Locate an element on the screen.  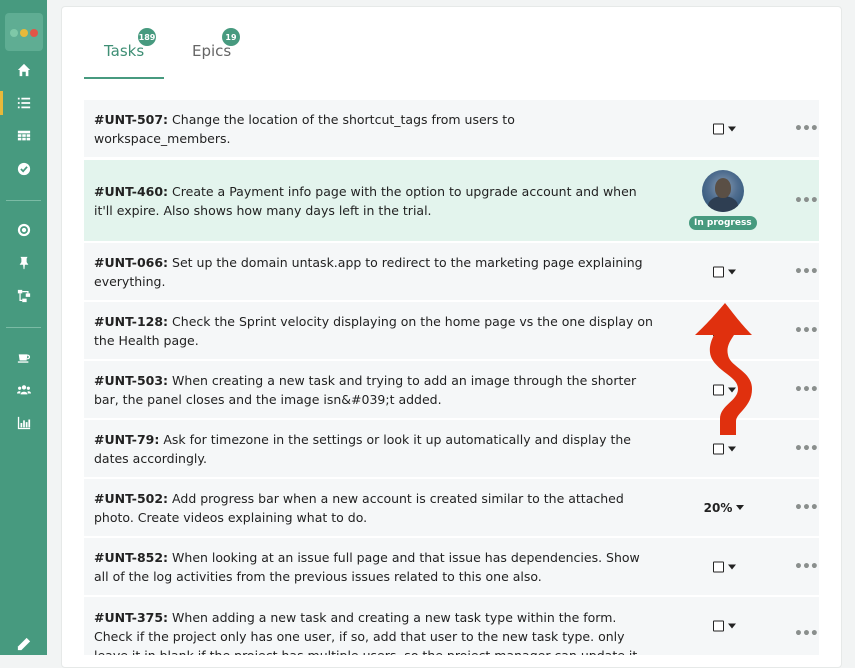
task-id: #UNT-375: is located at coordinates (131, 617).